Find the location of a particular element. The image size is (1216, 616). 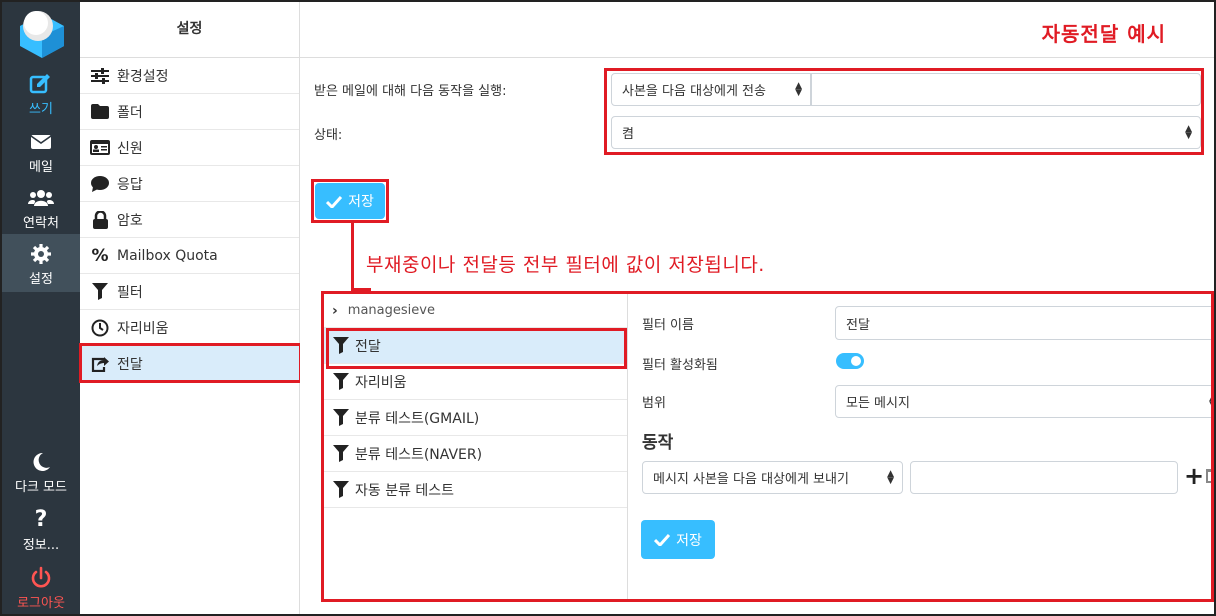

main-header: 자동전달 예시 is located at coordinates (757, 30).